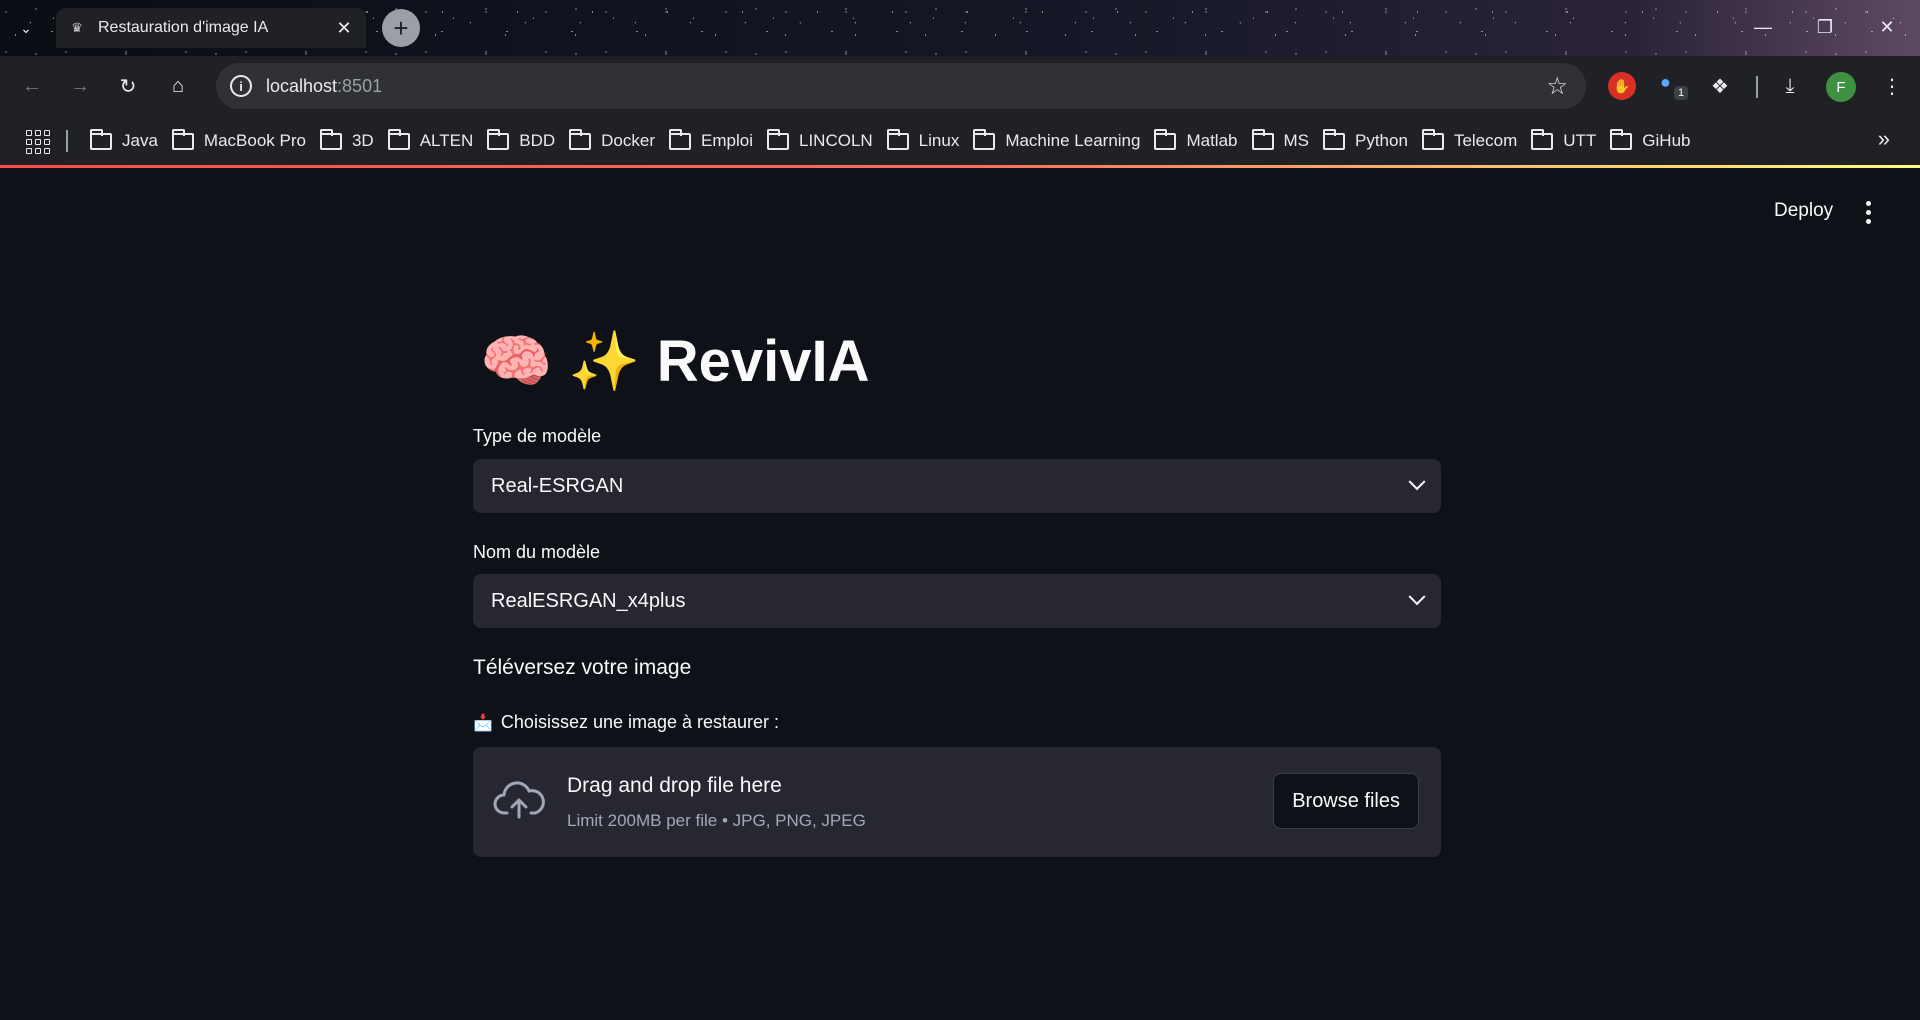 Image resolution: width=1920 pixels, height=1020 pixels. Describe the element at coordinates (588, 600) in the screenshot. I see `model-name-value: RealESRGAN_x4plus` at that location.